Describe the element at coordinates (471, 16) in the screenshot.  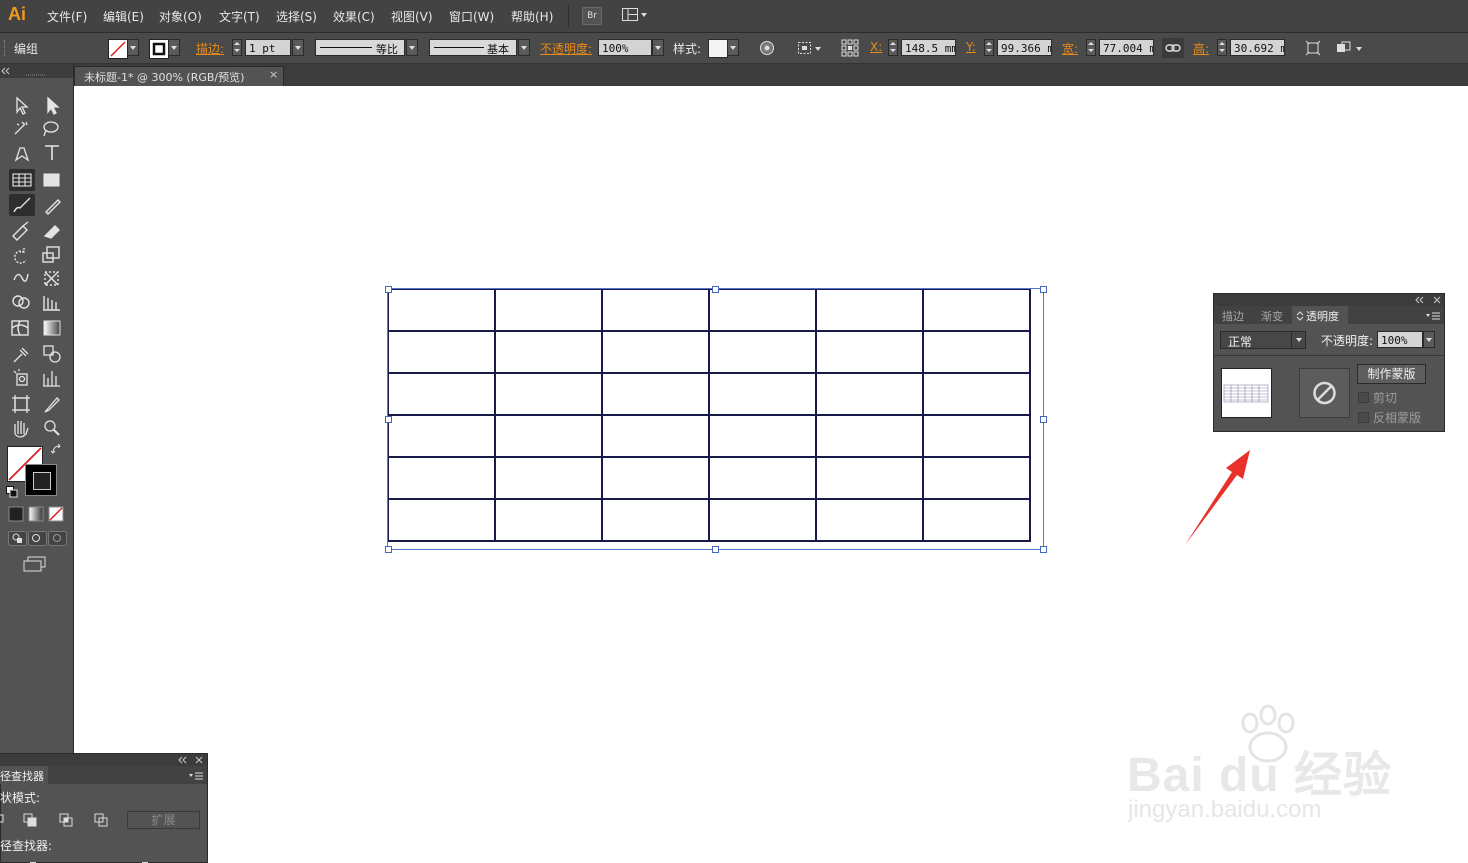
I see `menu-window: 窗口(W)` at that location.